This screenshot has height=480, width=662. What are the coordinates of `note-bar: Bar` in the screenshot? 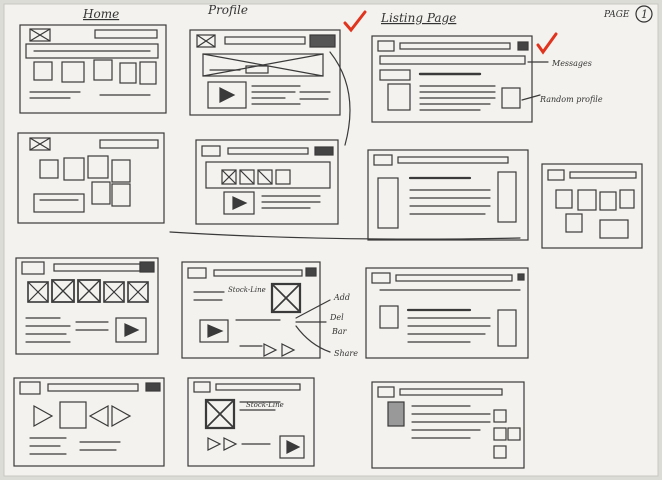 It's located at (339, 331).